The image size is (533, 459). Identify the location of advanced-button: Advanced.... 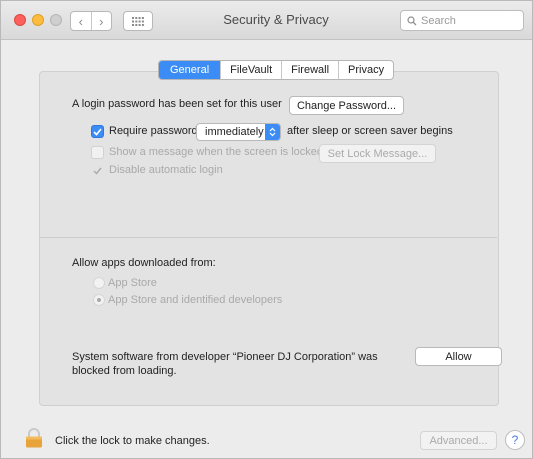
(458, 440).